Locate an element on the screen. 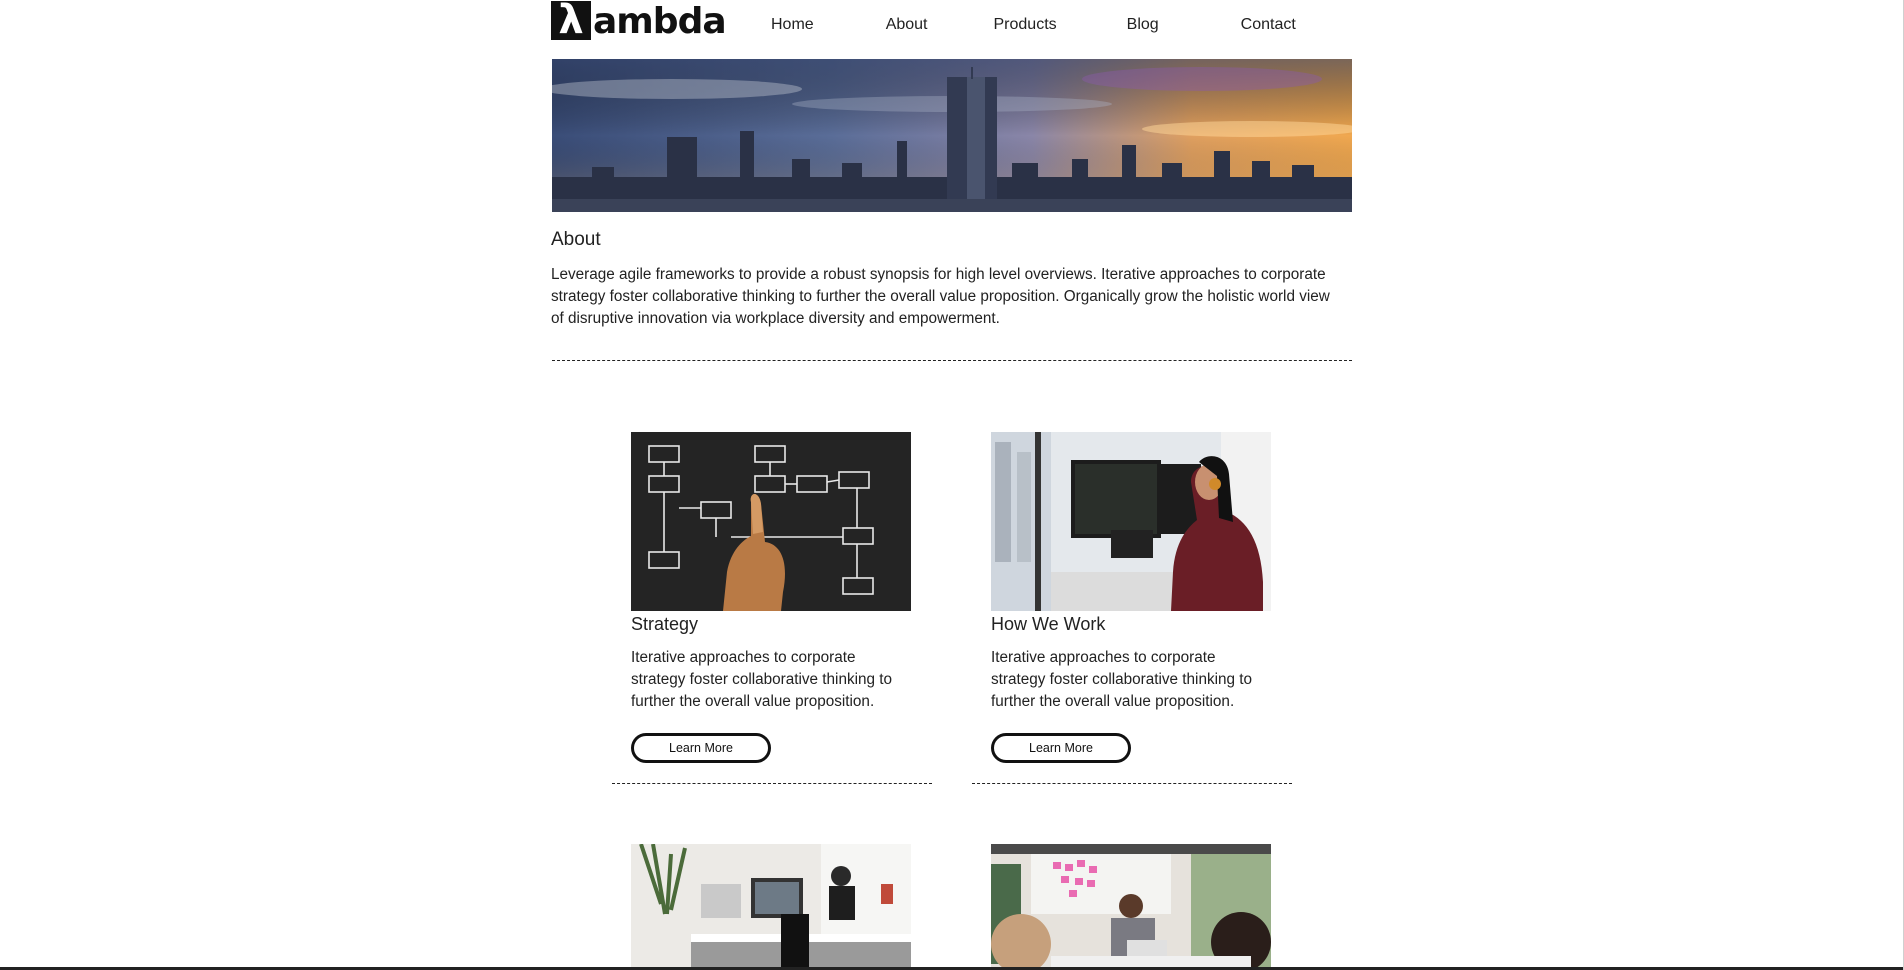 This screenshot has width=1904, height=970. nav-blog: Blog is located at coordinates (1143, 25).